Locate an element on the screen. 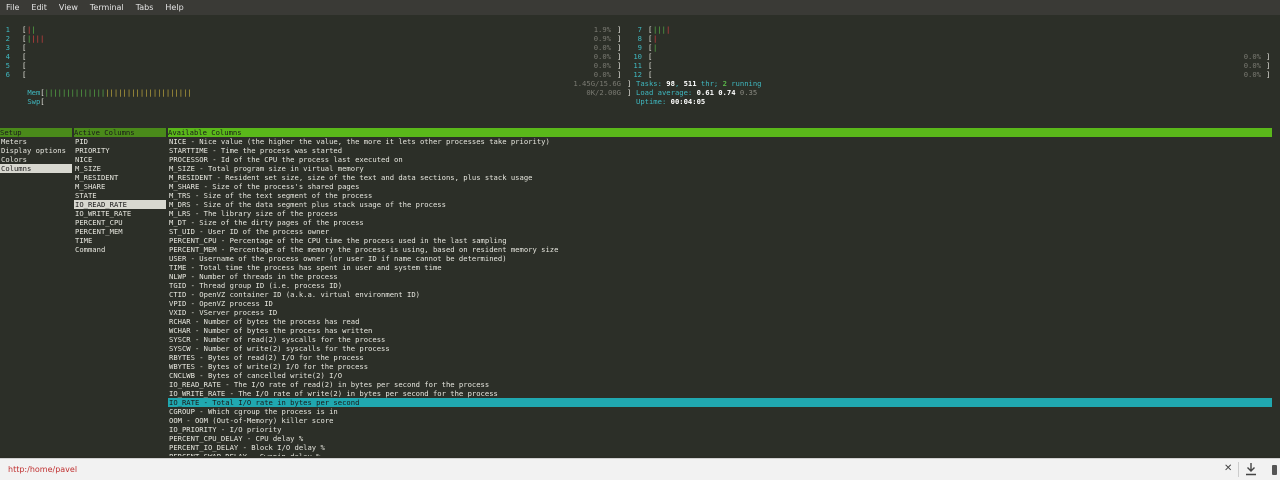  active-column-item: TIME is located at coordinates (120, 240).